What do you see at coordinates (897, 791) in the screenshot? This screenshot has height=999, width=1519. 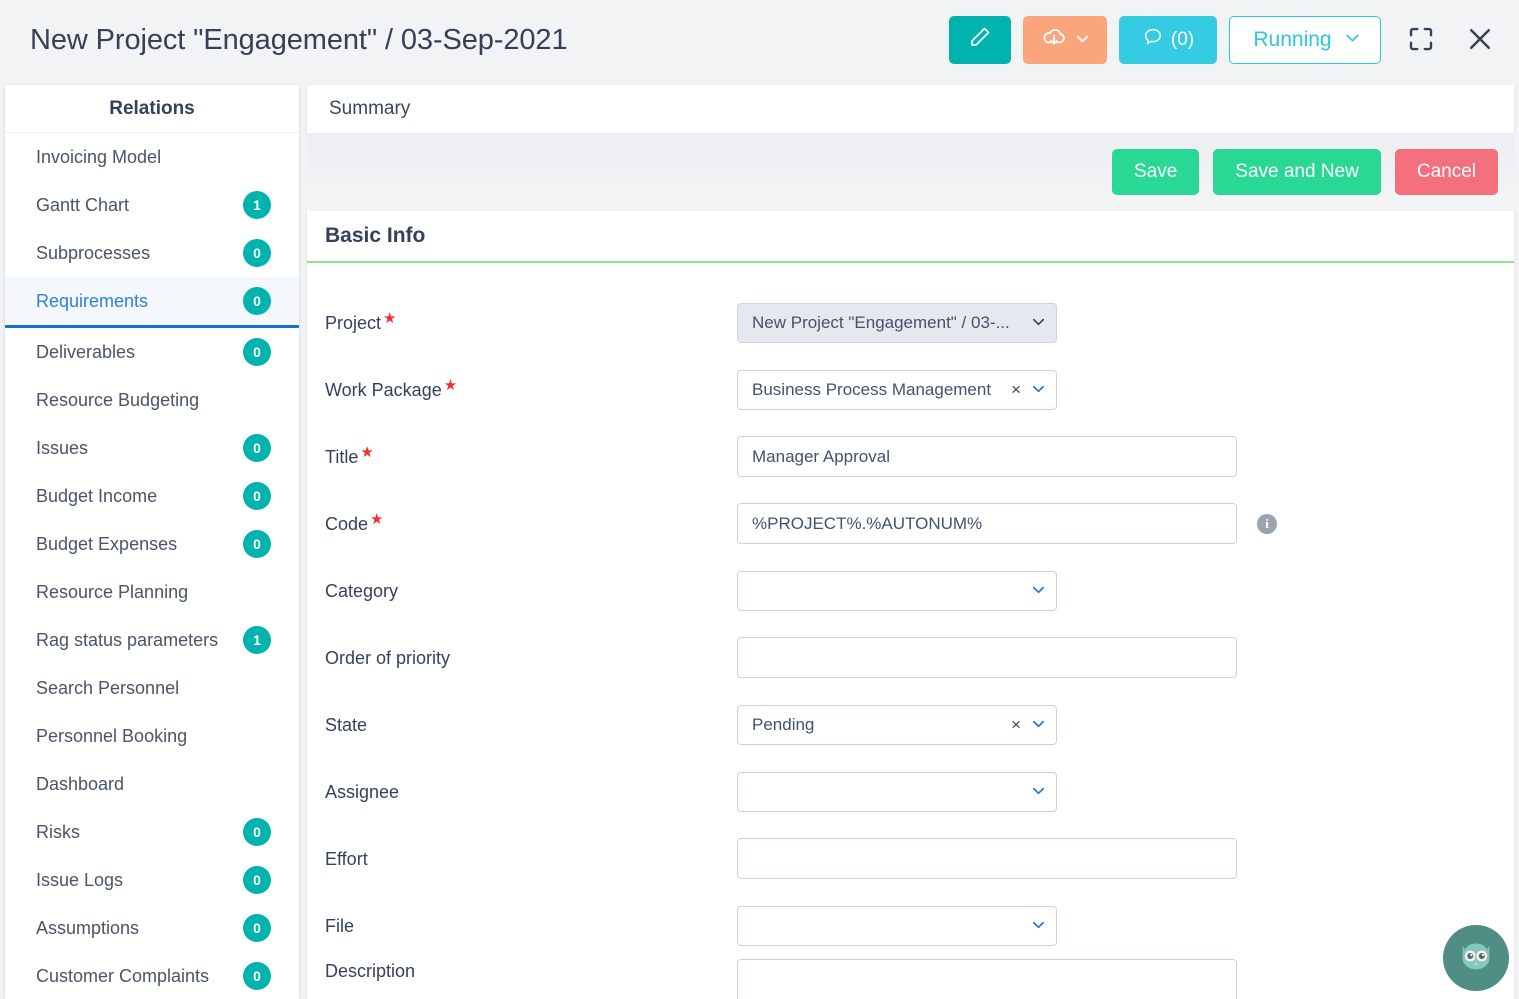 I see `select-assignee` at bounding box center [897, 791].